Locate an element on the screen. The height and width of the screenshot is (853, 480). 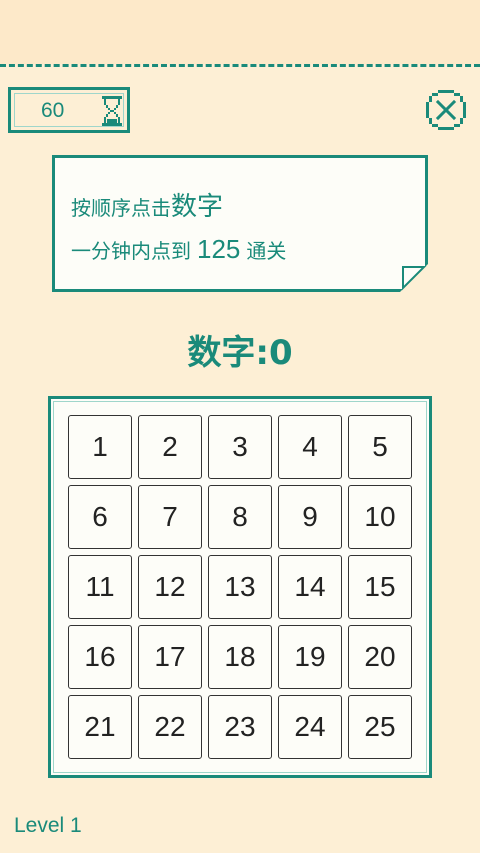
number-tile: 15 is located at coordinates (380, 587).